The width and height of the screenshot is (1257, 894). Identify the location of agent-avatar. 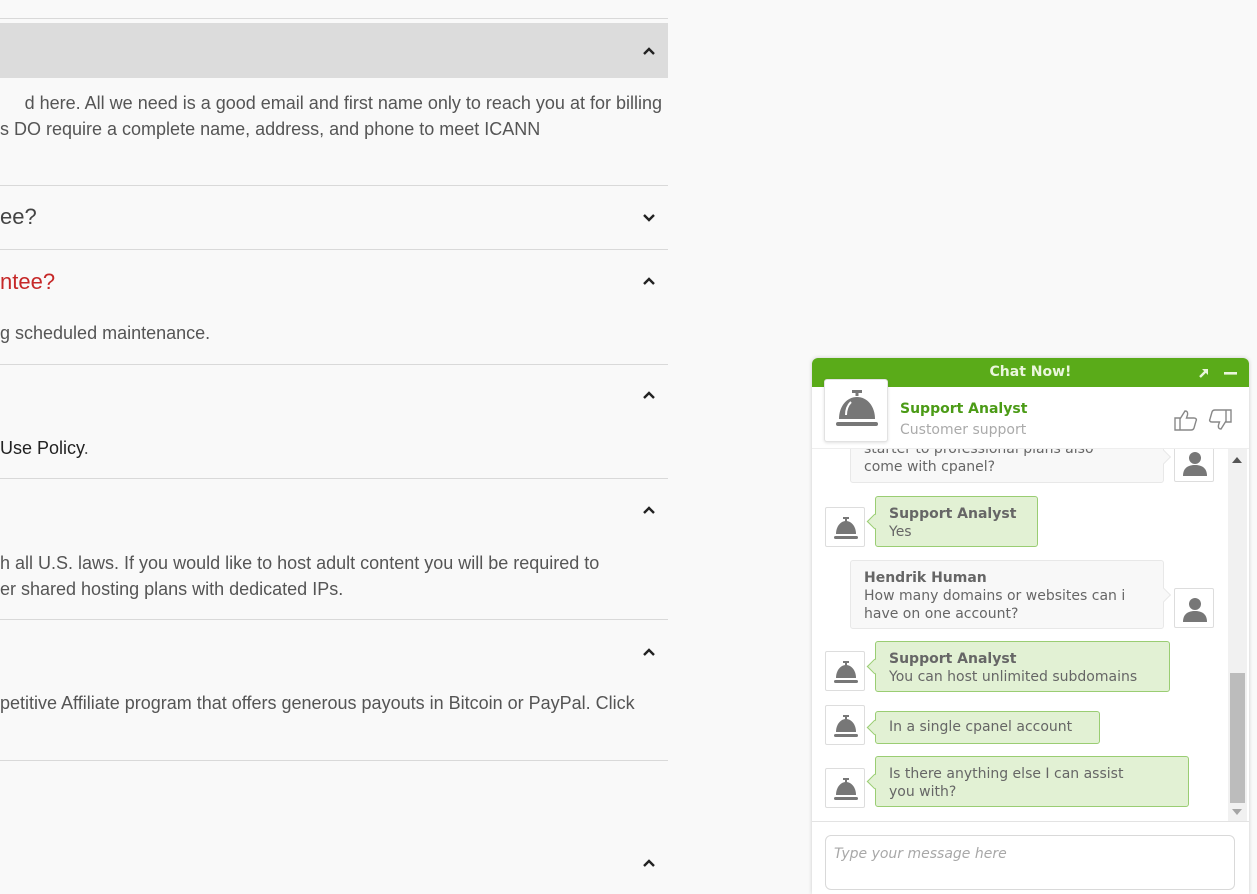
(856, 410).